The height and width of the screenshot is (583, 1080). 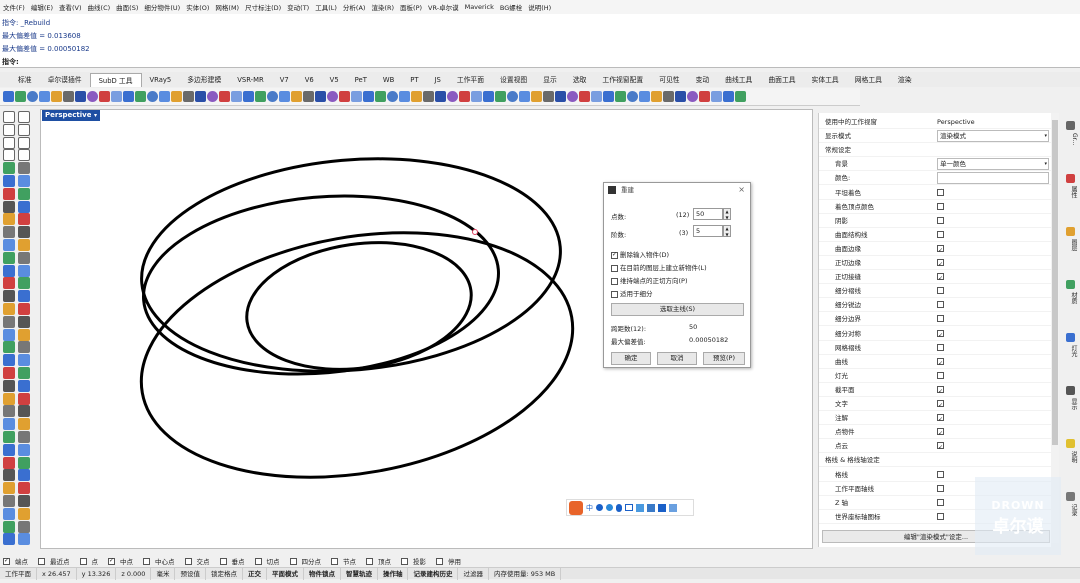 I want to click on osnap-item: 垂点, so click(x=234, y=561).